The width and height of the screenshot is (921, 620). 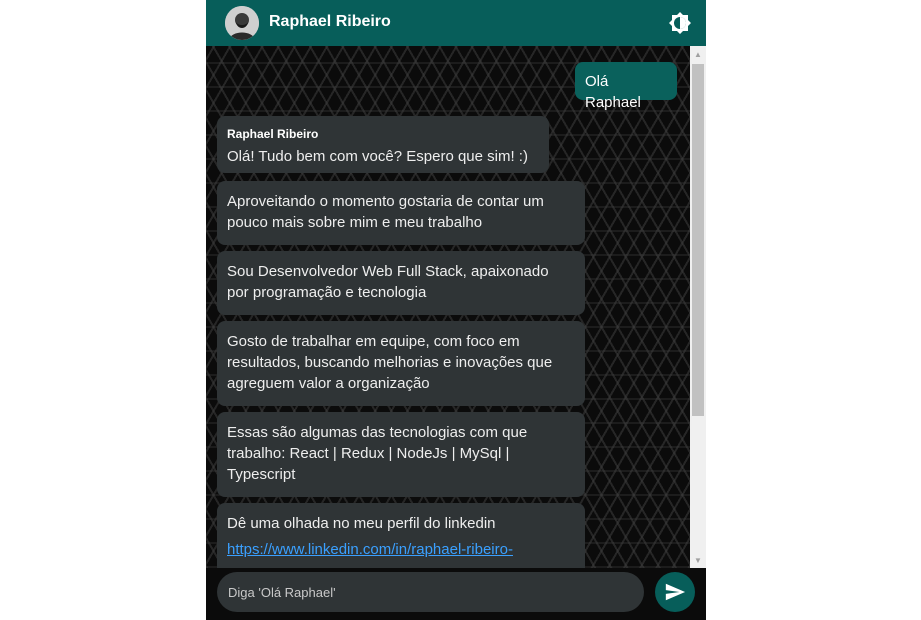 I want to click on message-input-wrapper, so click(x=430, y=592).